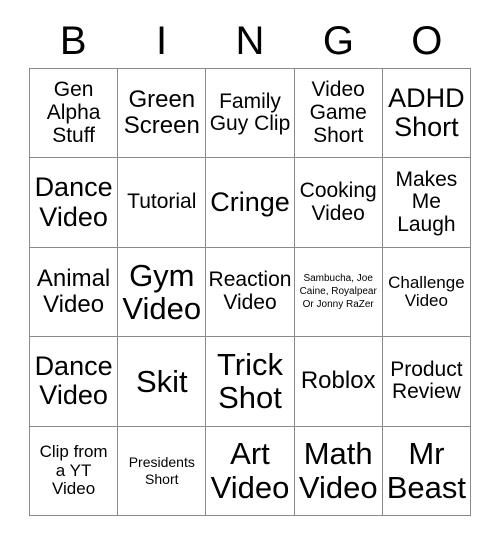  I want to click on bingo-cell-label: ADHD Short, so click(426, 113).